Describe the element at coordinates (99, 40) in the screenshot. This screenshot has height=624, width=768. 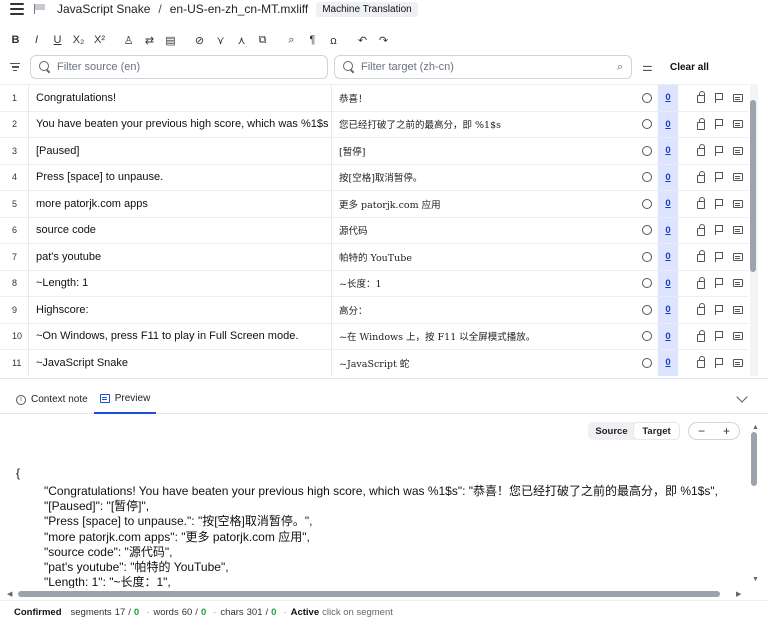
I see `superscript-button: X²` at that location.